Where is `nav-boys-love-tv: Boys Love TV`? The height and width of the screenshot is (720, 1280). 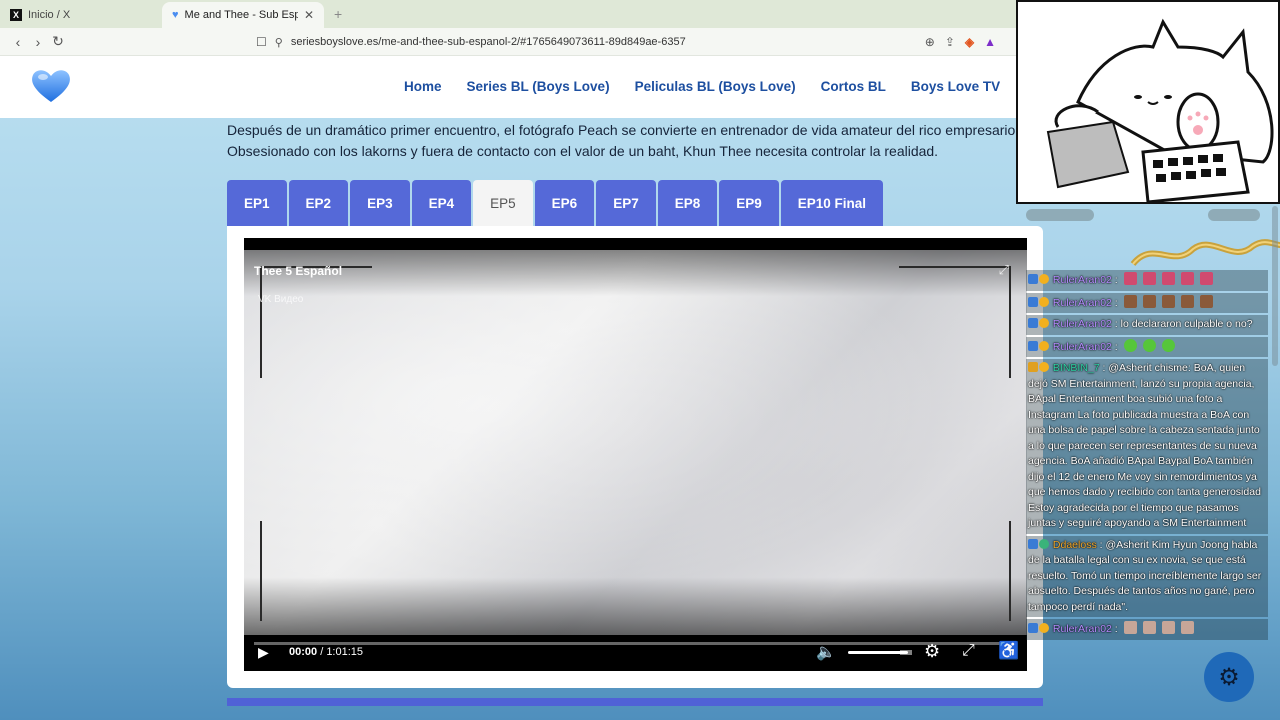
nav-boys-love-tv: Boys Love TV is located at coordinates (955, 86).